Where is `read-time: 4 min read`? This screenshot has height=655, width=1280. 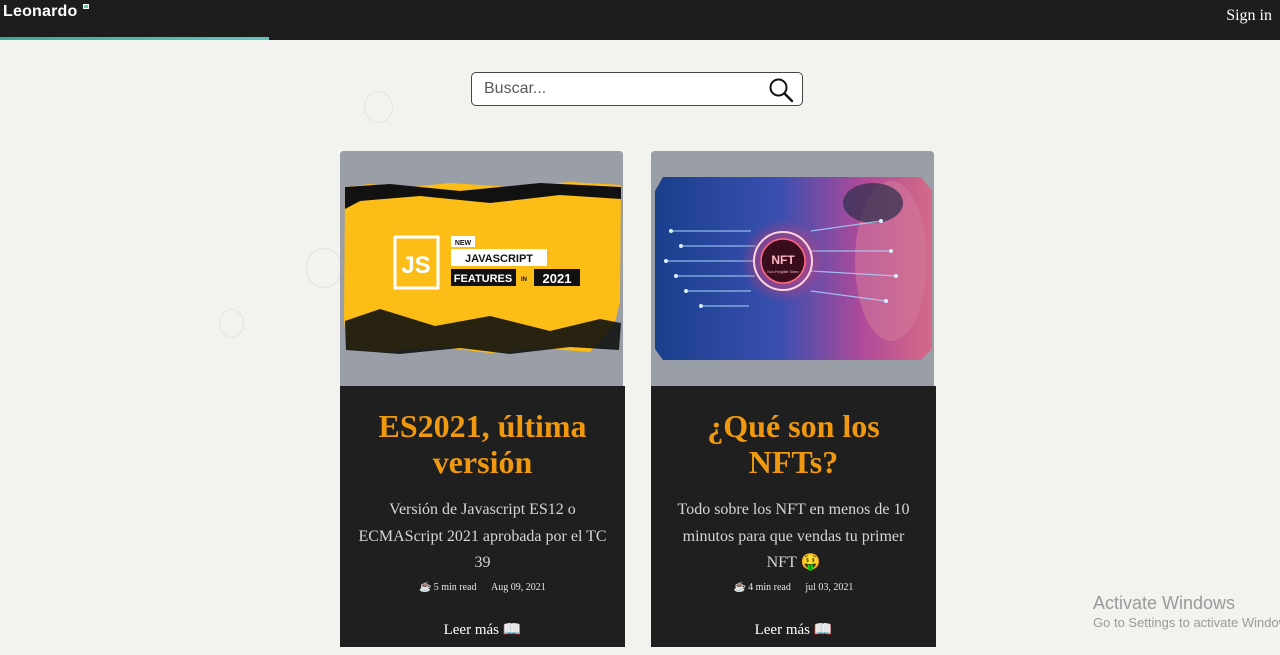 read-time: 4 min read is located at coordinates (769, 587).